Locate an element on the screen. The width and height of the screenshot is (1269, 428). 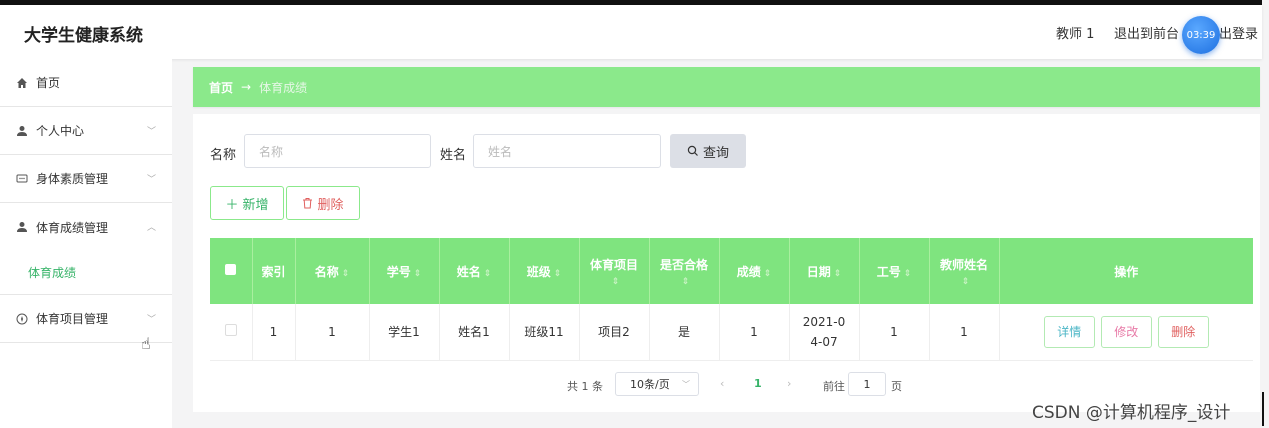
page-suffix: 页 is located at coordinates (896, 386).